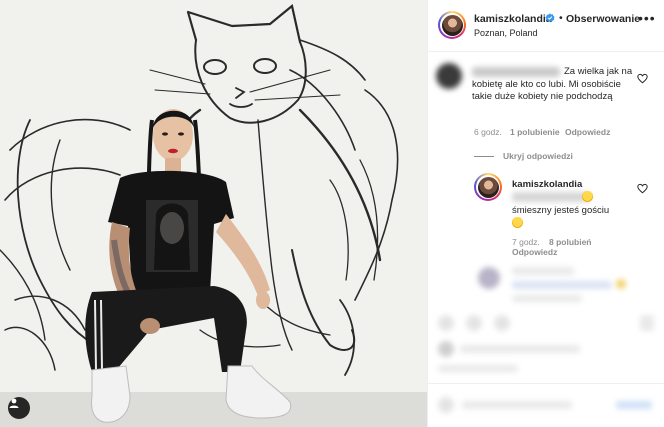 This screenshot has width=664, height=427. What do you see at coordinates (449, 76) in the screenshot?
I see `commenter-avatar` at bounding box center [449, 76].